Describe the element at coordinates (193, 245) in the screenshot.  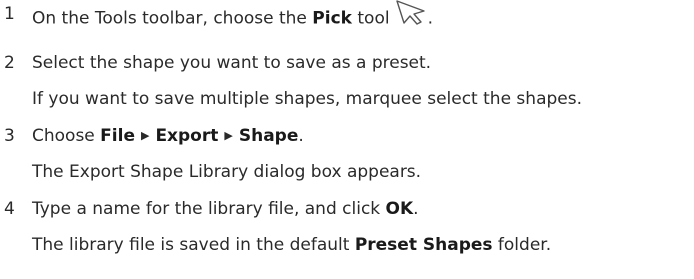
I see `step-note-part: The library file is saved in the default` at that location.